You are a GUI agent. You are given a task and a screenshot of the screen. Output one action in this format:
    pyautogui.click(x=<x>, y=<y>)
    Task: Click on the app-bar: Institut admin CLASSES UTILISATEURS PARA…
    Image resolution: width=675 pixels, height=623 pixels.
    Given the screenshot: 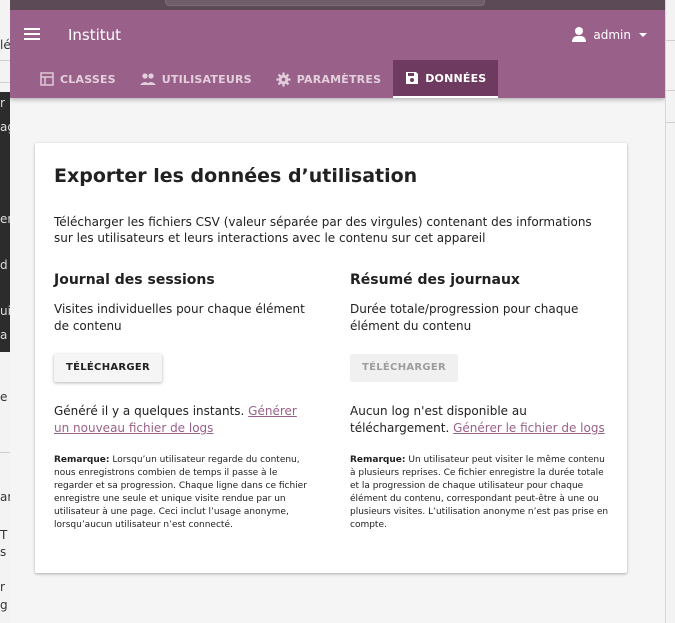 What is the action you would take?
    pyautogui.click(x=337, y=54)
    